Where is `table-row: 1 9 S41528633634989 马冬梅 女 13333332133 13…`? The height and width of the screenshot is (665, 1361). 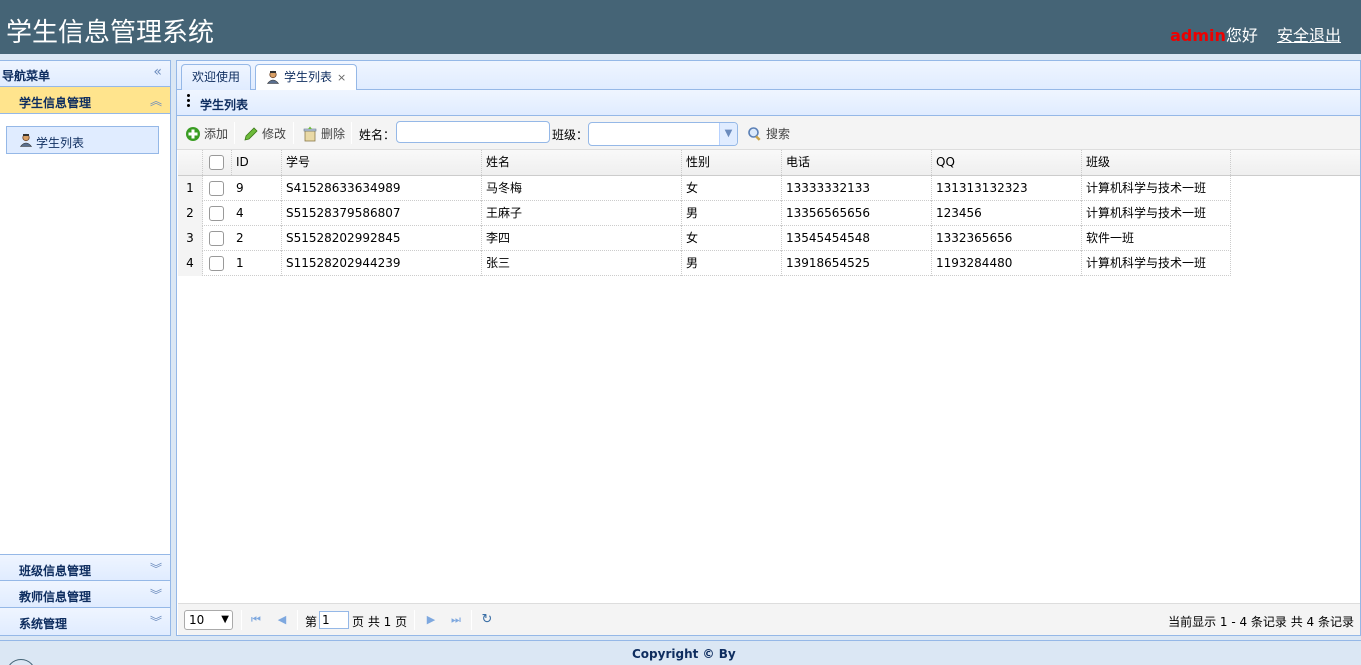 table-row: 1 9 S41528633634989 马冬梅 女 13333332133 13… is located at coordinates (704, 188).